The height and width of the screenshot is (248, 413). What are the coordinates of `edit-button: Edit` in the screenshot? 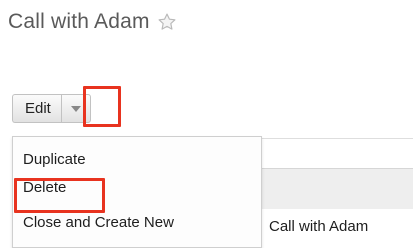 It's located at (36, 108).